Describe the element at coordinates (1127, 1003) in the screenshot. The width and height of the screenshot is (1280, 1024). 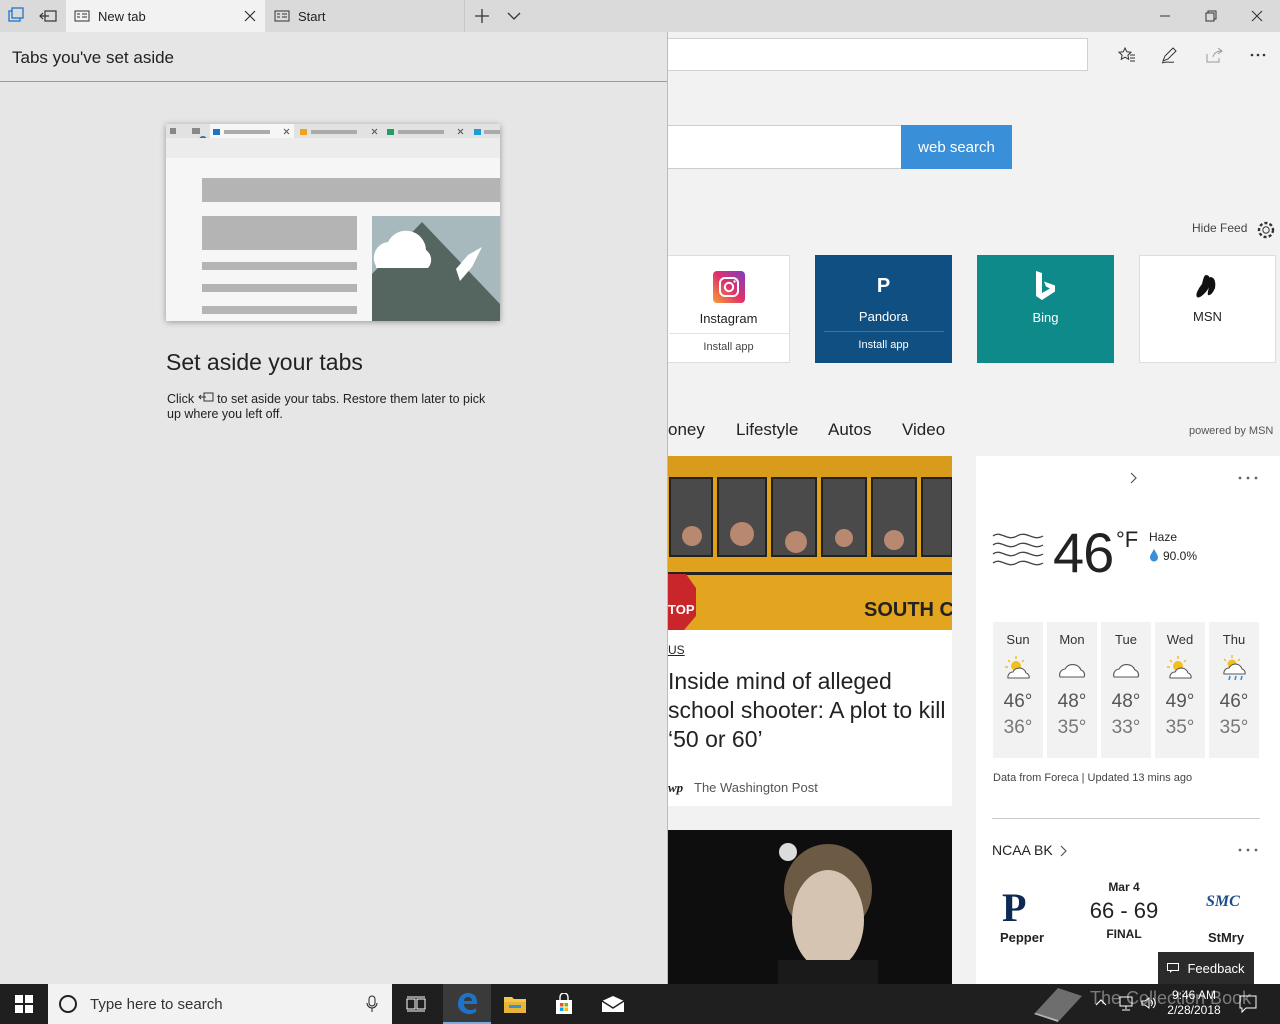
I see `network-icon` at that location.